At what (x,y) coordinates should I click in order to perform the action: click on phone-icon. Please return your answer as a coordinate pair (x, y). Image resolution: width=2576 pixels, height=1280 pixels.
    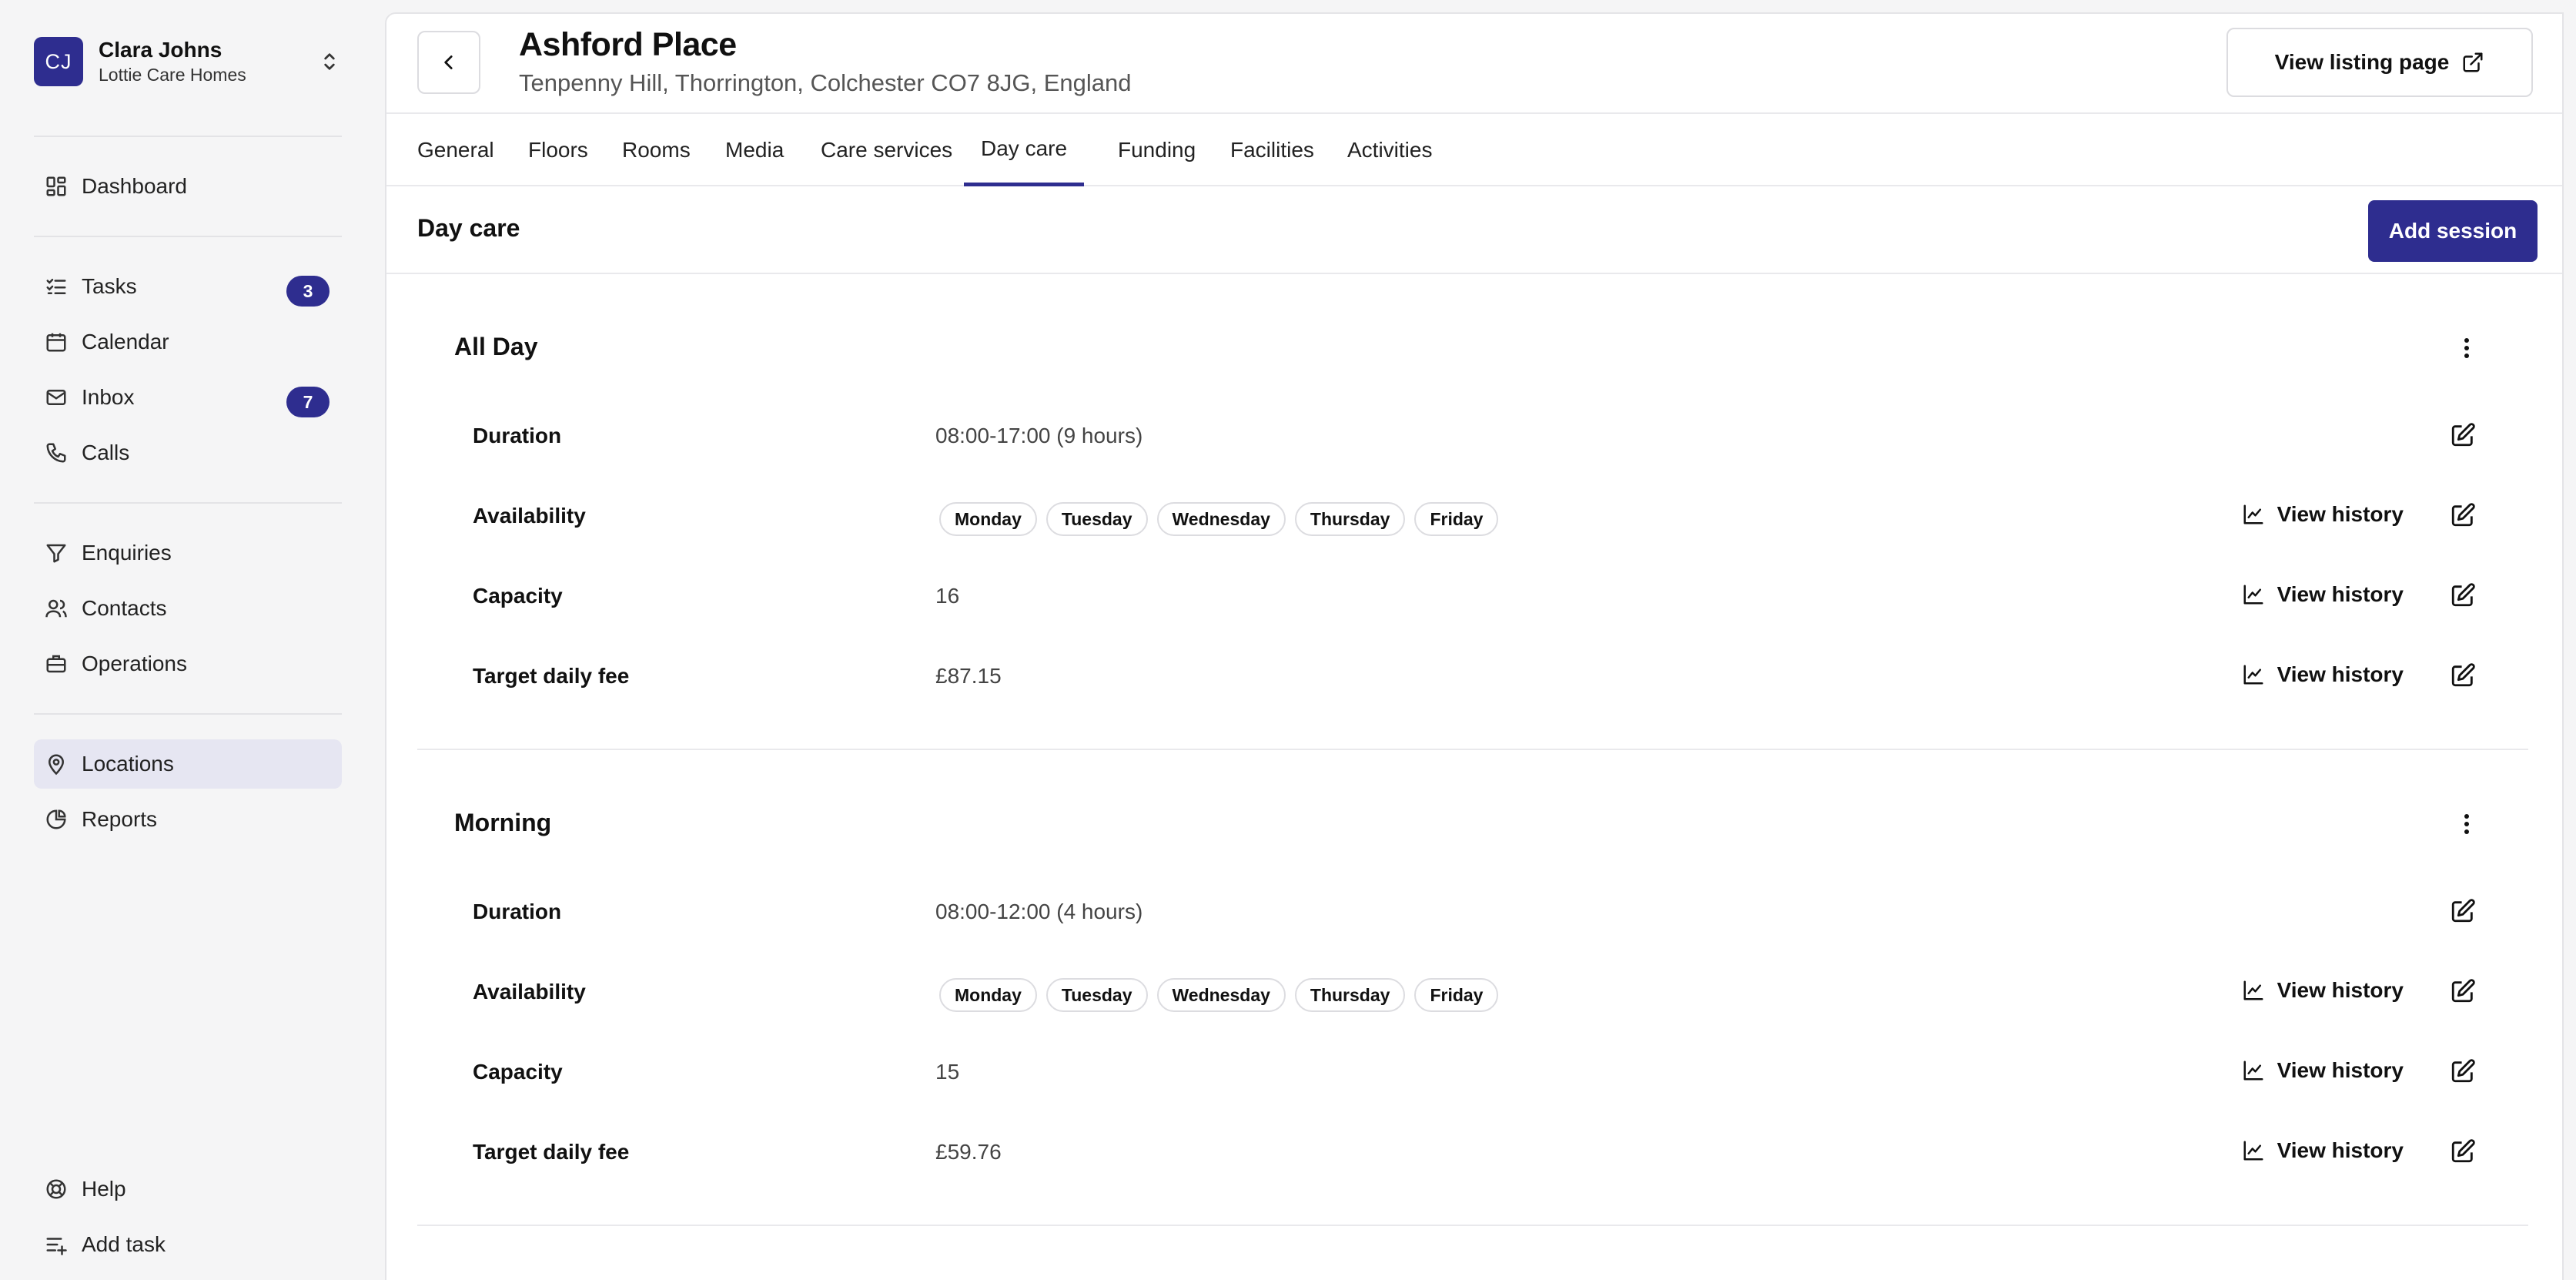
    Looking at the image, I should click on (56, 453).